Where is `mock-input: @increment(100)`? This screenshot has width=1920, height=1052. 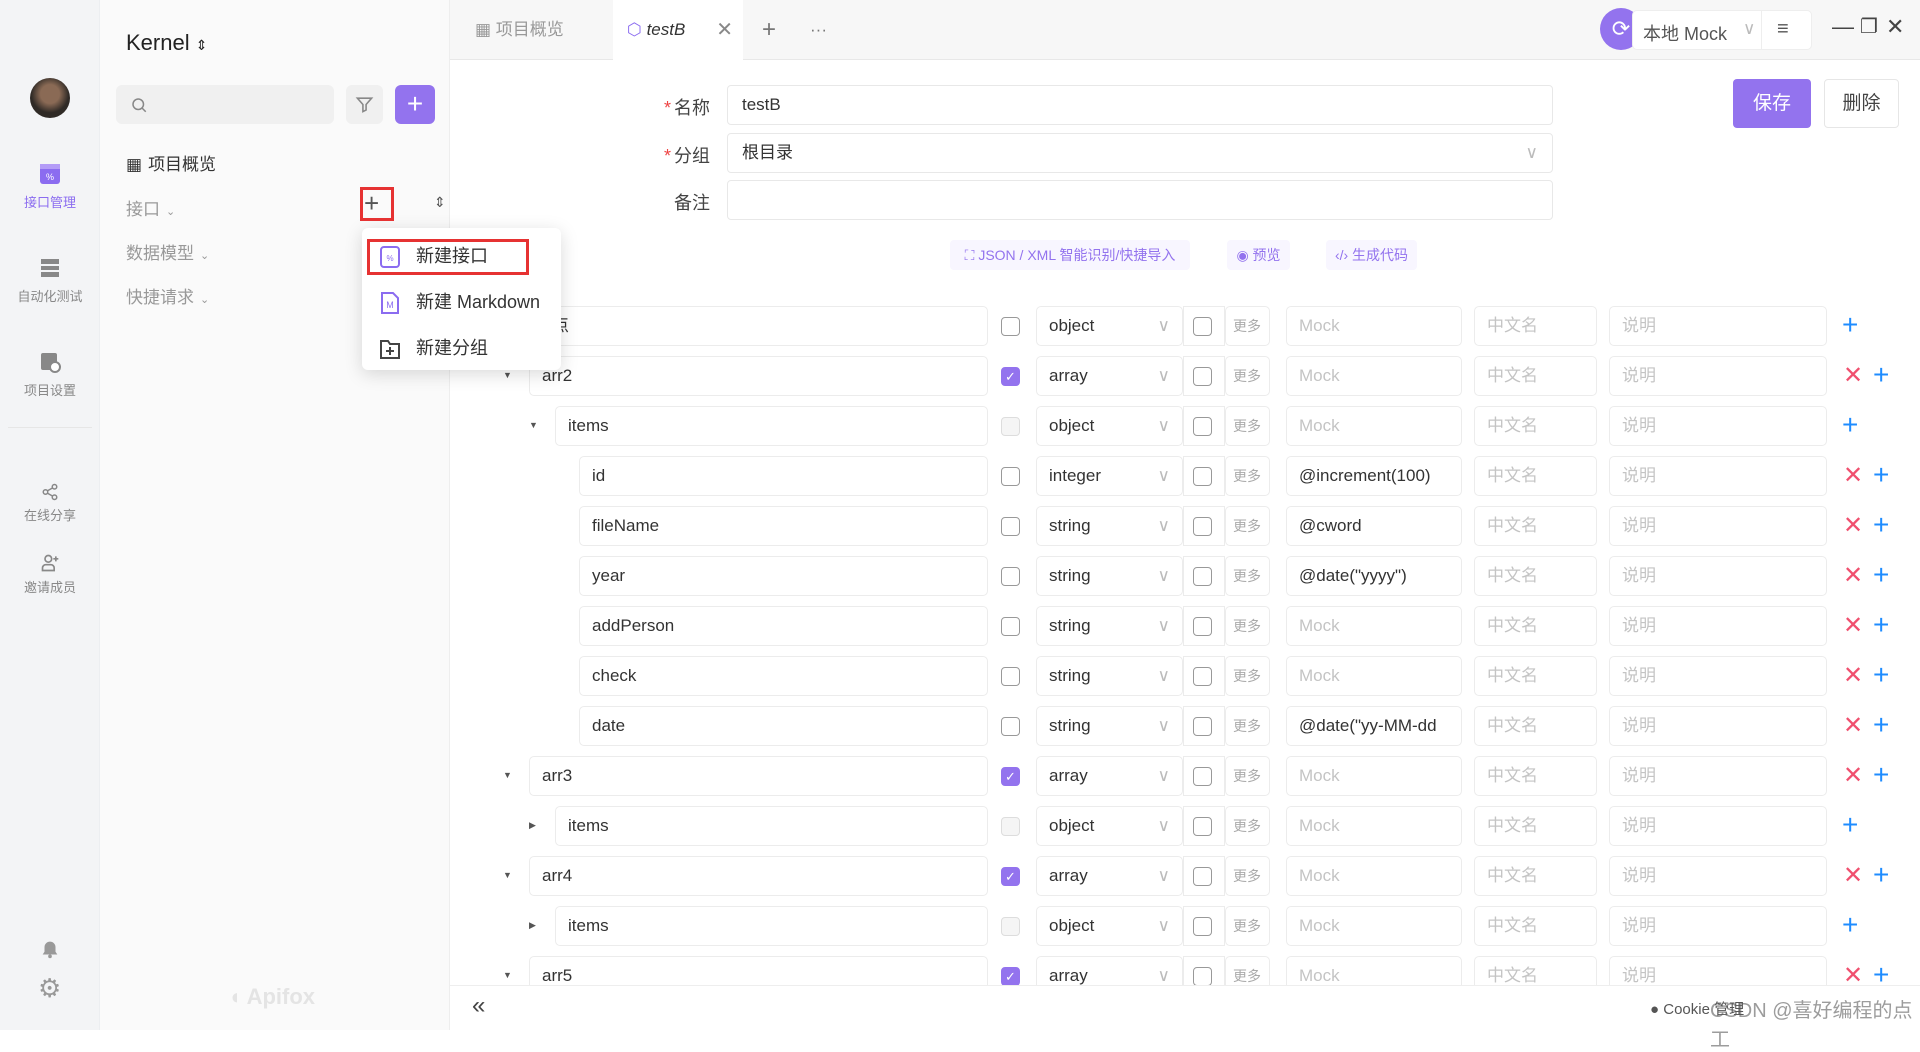
mock-input: @increment(100) is located at coordinates (1374, 476).